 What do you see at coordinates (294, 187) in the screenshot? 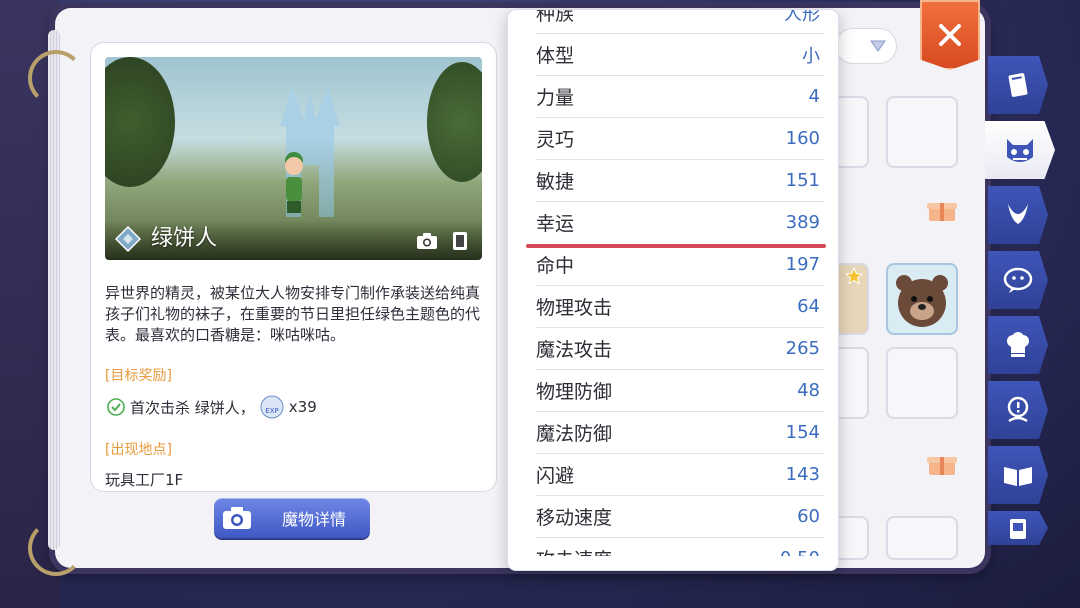
I see `monster-model` at bounding box center [294, 187].